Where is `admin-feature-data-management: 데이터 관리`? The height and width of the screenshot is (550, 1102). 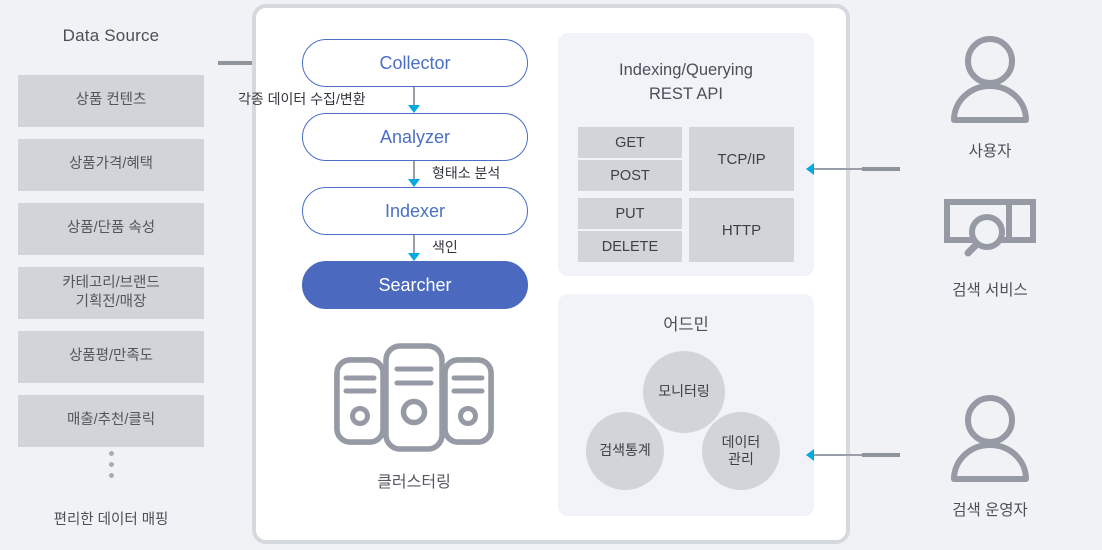
admin-feature-data-management: 데이터 관리 is located at coordinates (741, 451).